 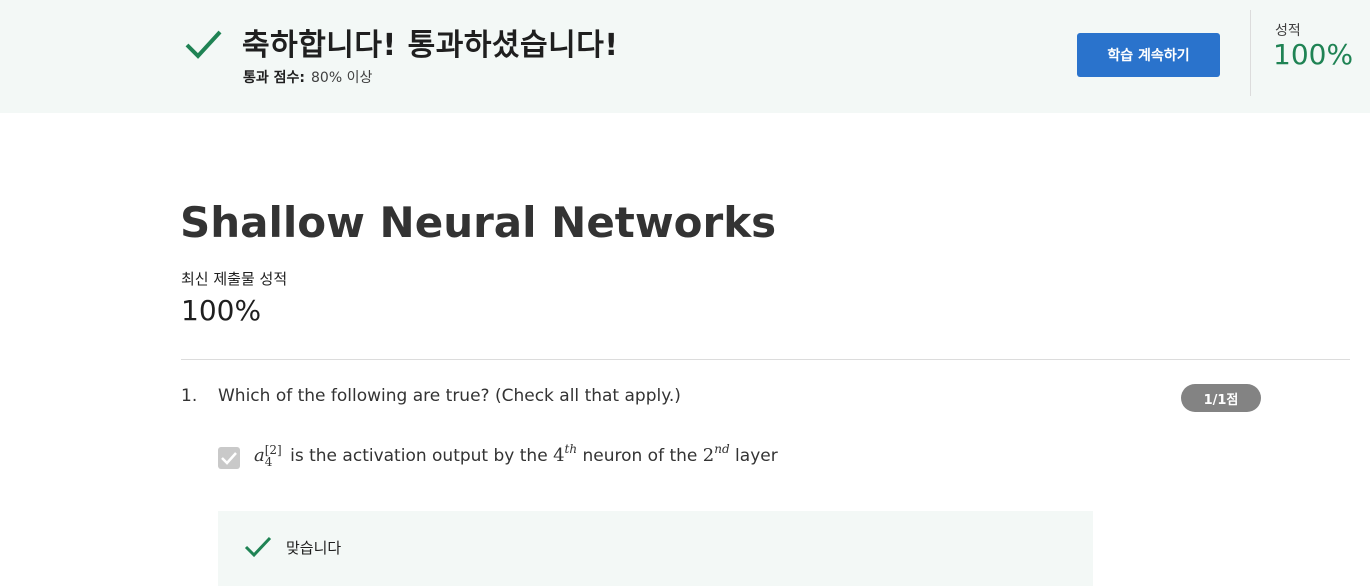 I want to click on checkbox-checked-icon, so click(x=229, y=458).